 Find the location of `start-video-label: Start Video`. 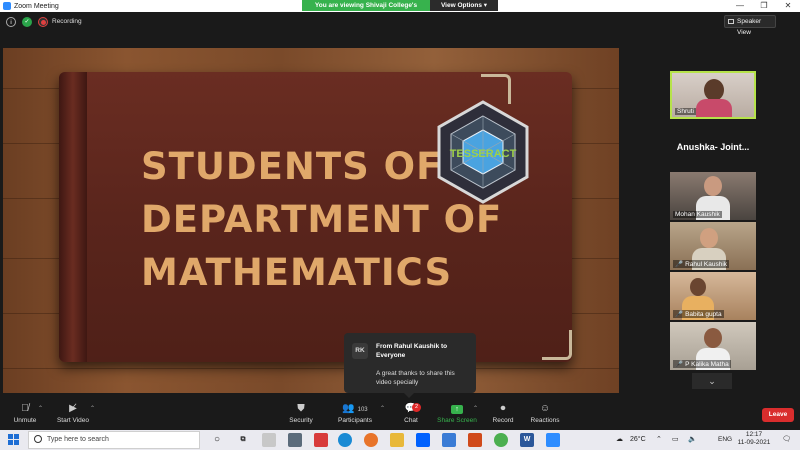

start-video-label: Start Video is located at coordinates (73, 420).